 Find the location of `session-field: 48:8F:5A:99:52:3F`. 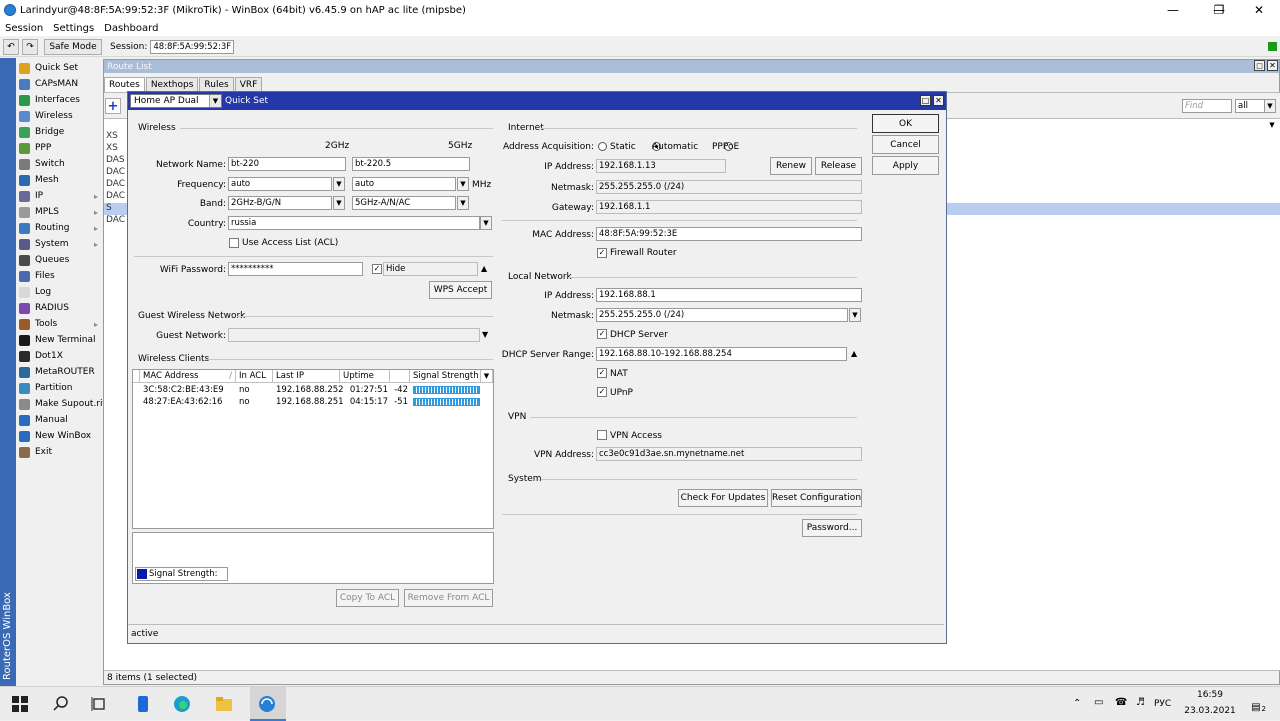

session-field: 48:8F:5A:99:52:3F is located at coordinates (192, 46).